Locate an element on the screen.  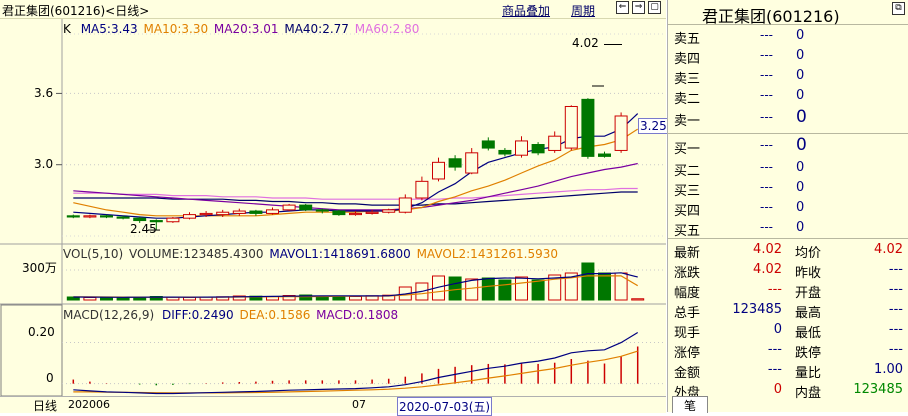
copy-icon: ⧉ is located at coordinates (898, 8).